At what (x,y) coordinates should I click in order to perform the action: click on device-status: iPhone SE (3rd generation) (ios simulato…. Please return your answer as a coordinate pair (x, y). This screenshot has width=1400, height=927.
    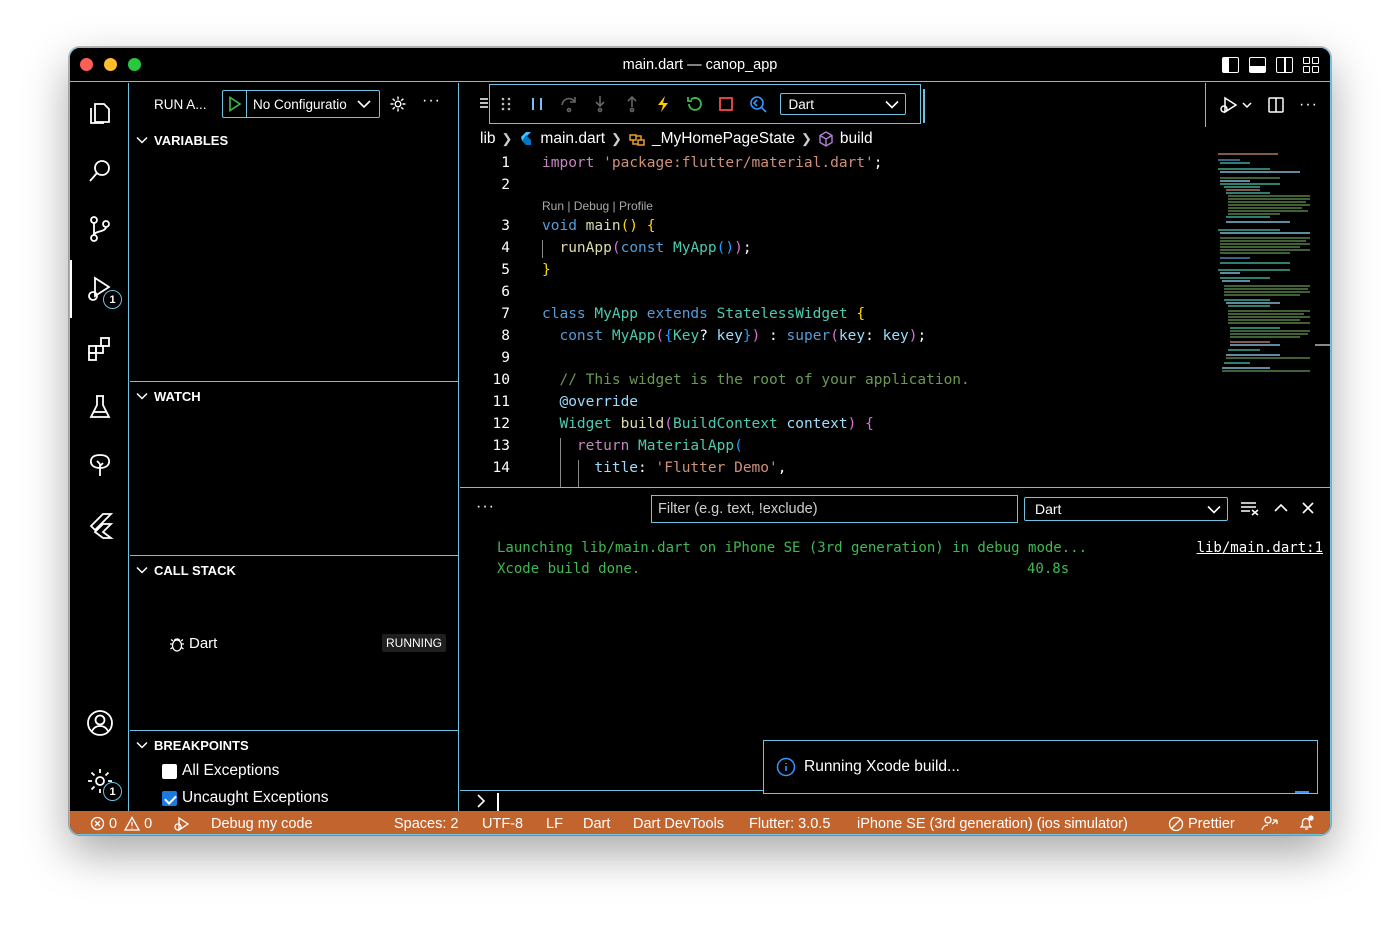
    Looking at the image, I should click on (992, 824).